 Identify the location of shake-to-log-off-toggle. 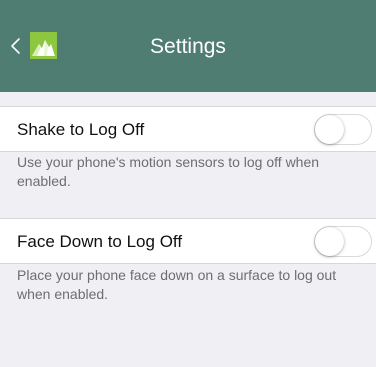
(343, 129).